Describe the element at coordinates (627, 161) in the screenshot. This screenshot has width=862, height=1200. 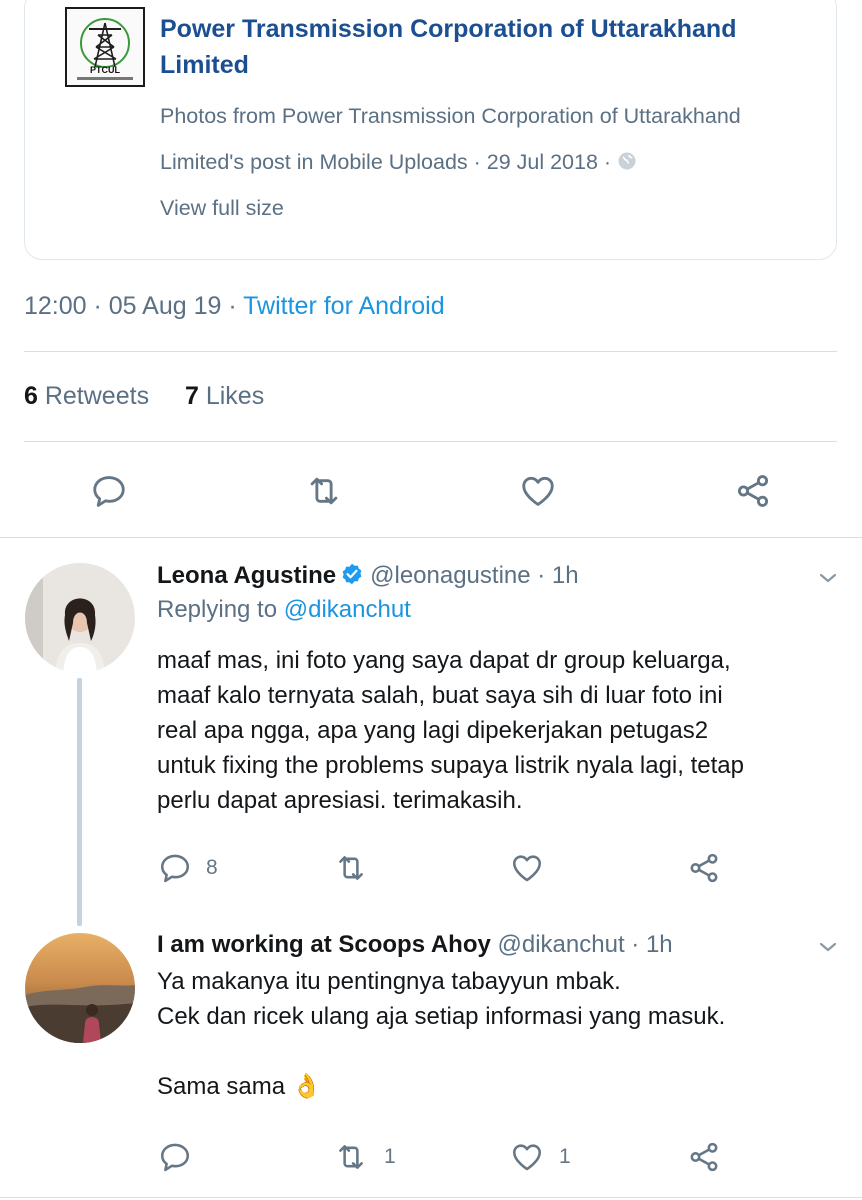
I see `globe-icon` at that location.